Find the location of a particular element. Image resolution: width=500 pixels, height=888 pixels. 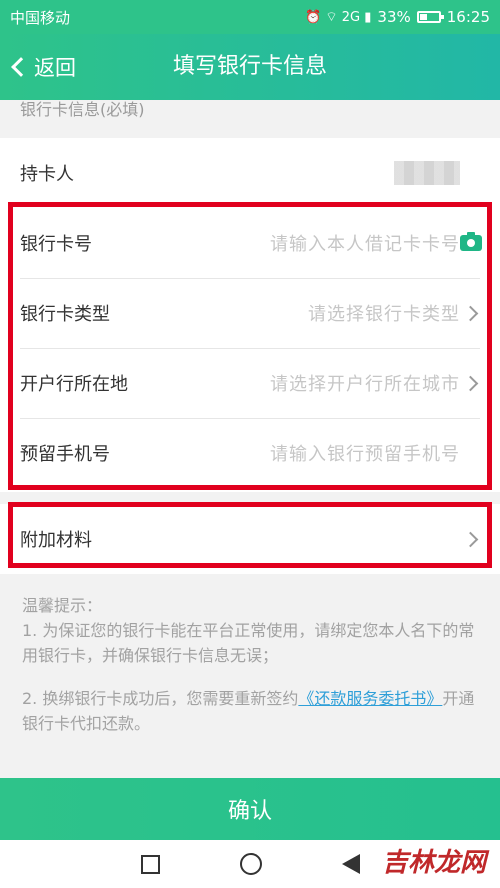

phone-label: 预留手机号 is located at coordinates (65, 454).